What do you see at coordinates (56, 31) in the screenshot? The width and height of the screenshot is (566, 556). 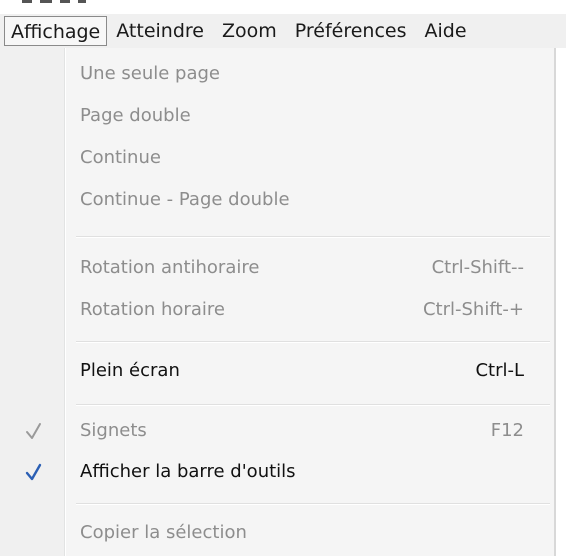 I see `menu-affichage: Affichage` at bounding box center [56, 31].